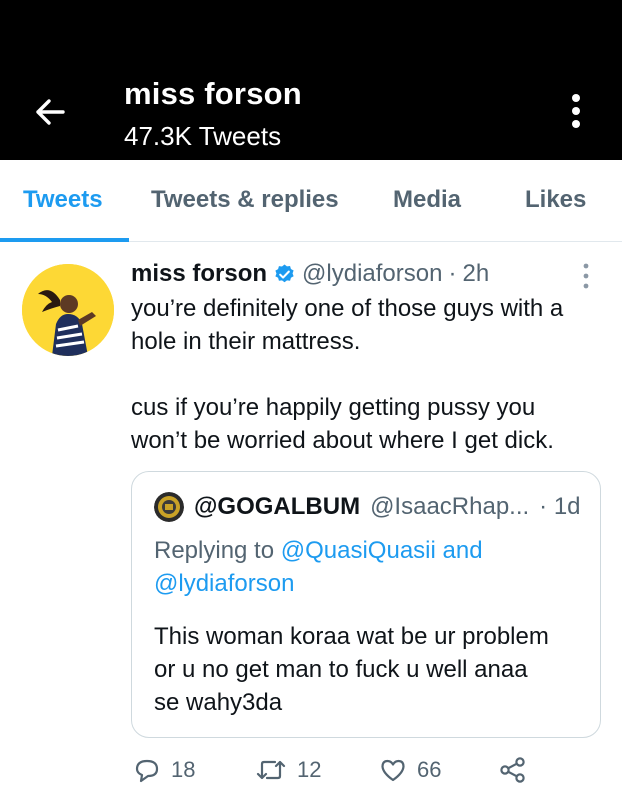  What do you see at coordinates (576, 111) in the screenshot?
I see `more-vertical-icon` at bounding box center [576, 111].